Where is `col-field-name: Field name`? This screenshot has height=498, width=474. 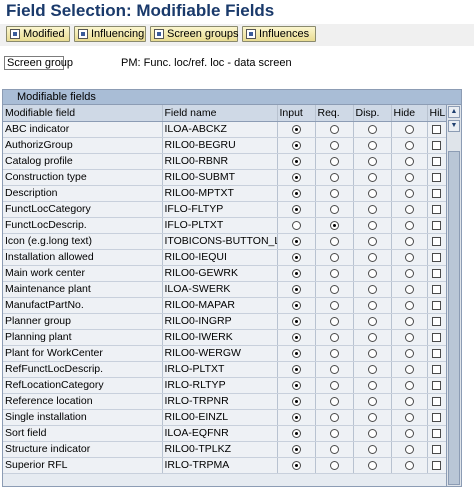
col-field-name: Field name is located at coordinates (220, 113).